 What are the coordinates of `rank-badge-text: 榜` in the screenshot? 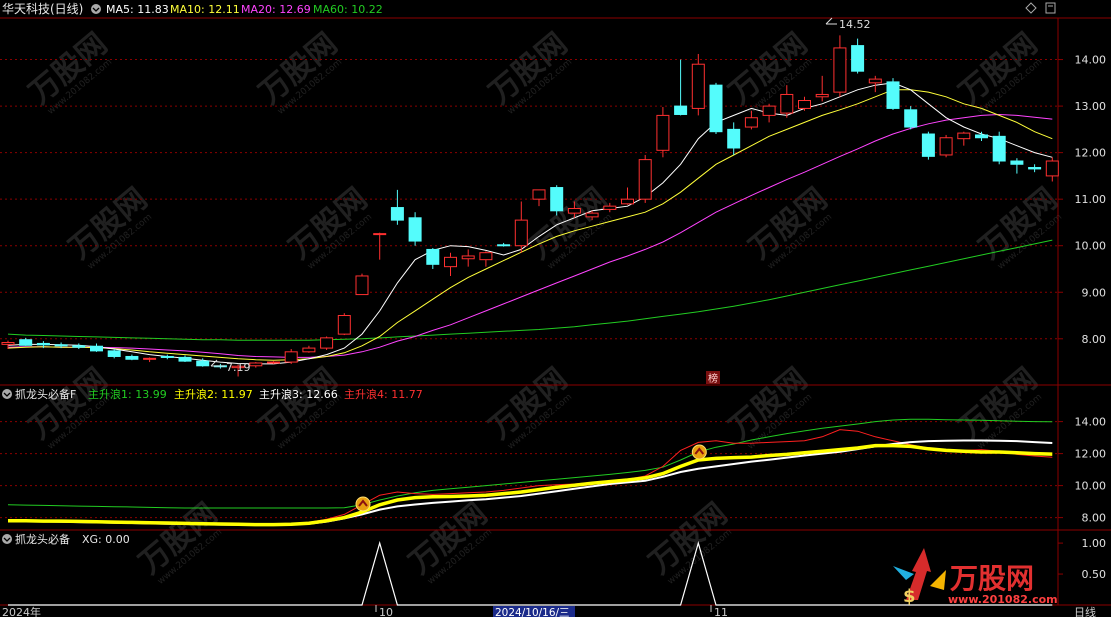 It's located at (713, 378).